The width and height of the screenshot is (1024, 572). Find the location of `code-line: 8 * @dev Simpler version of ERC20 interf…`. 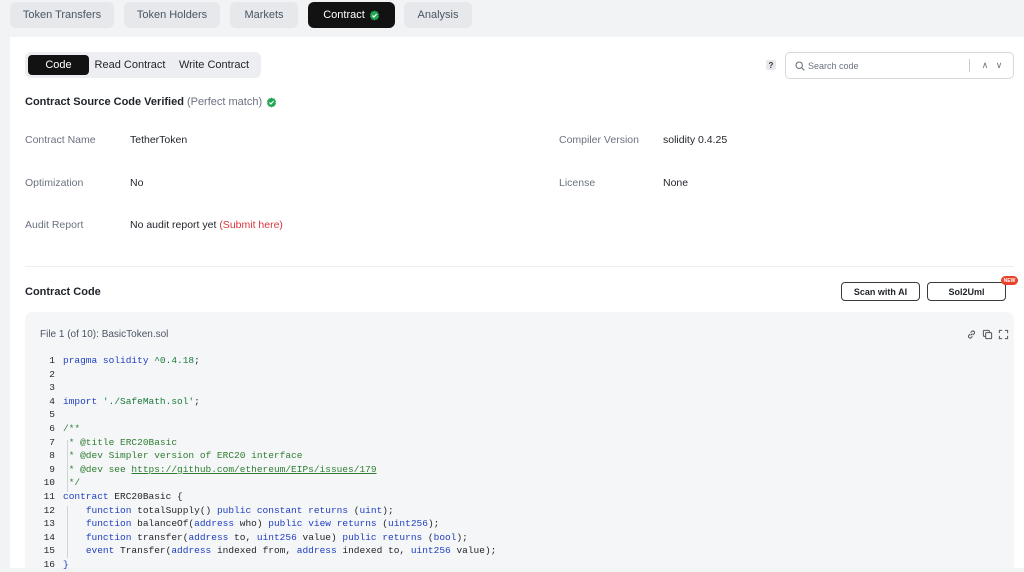

code-line: 8 * @dev Simpler version of ERC20 interf… is located at coordinates (176, 456).